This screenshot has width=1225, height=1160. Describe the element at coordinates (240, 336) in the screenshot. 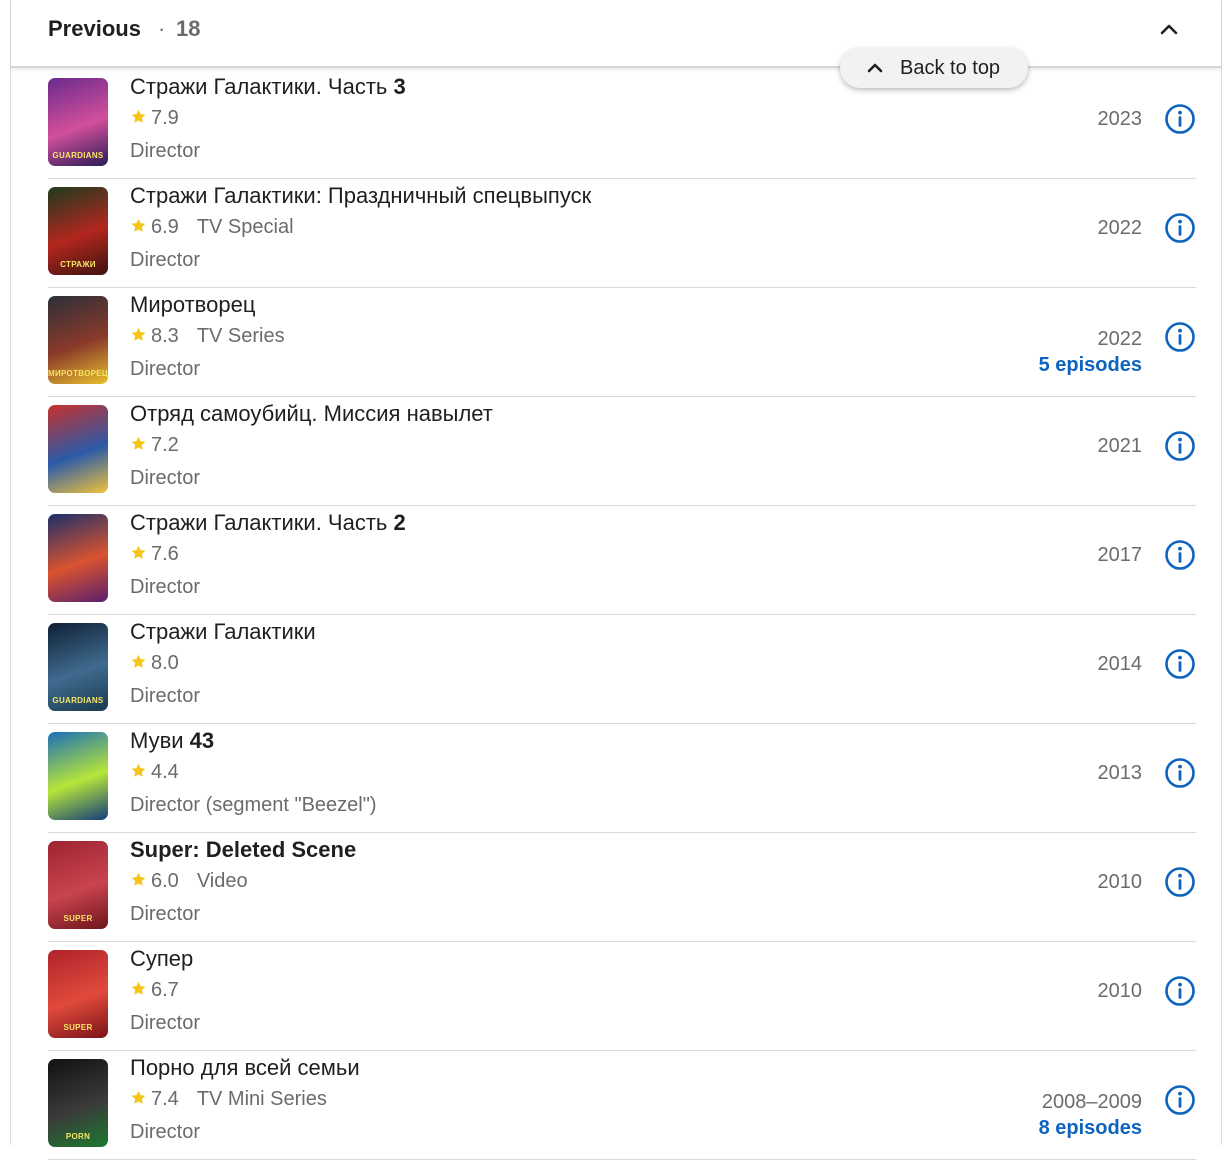

I see `title-type: TV Series` at that location.